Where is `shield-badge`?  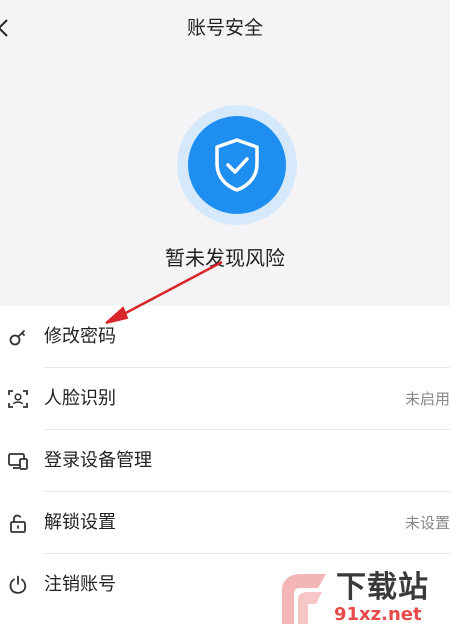 shield-badge is located at coordinates (237, 165).